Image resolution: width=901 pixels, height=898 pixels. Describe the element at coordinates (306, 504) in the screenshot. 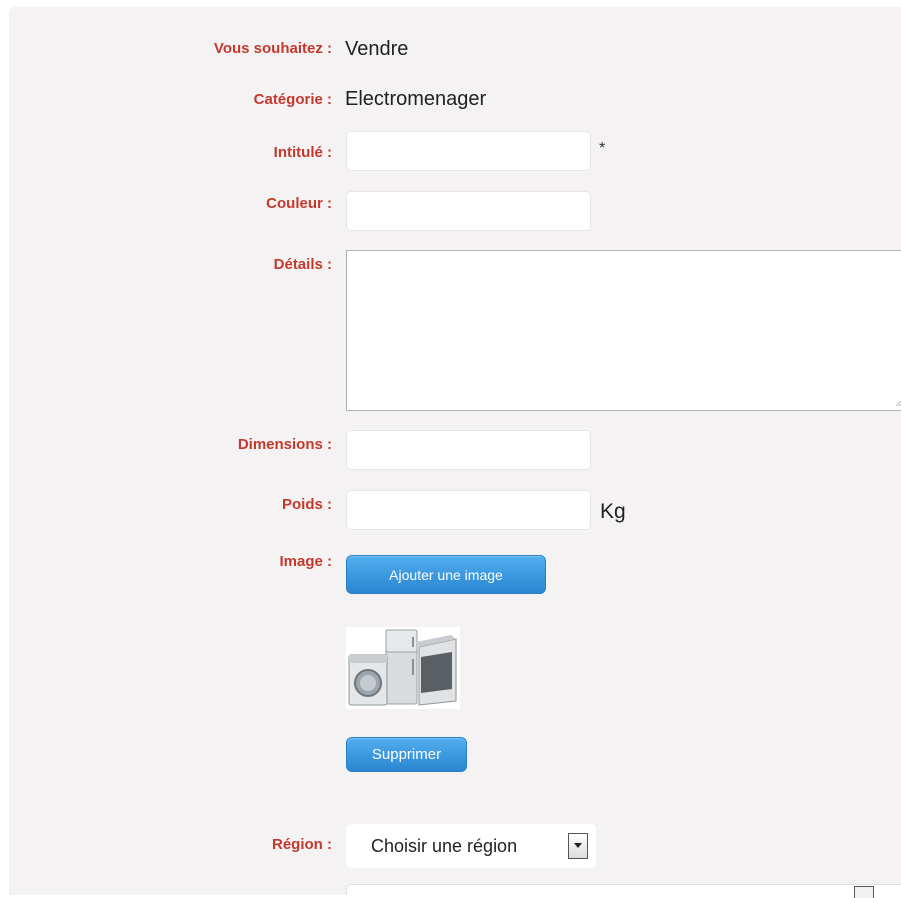

I see `weight-label: Poids :` at that location.